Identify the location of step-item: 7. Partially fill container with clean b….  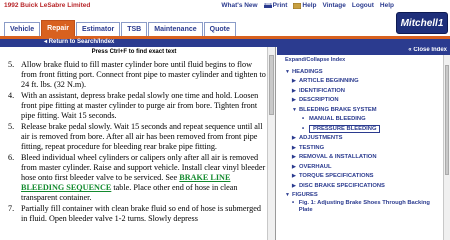
(138, 214).